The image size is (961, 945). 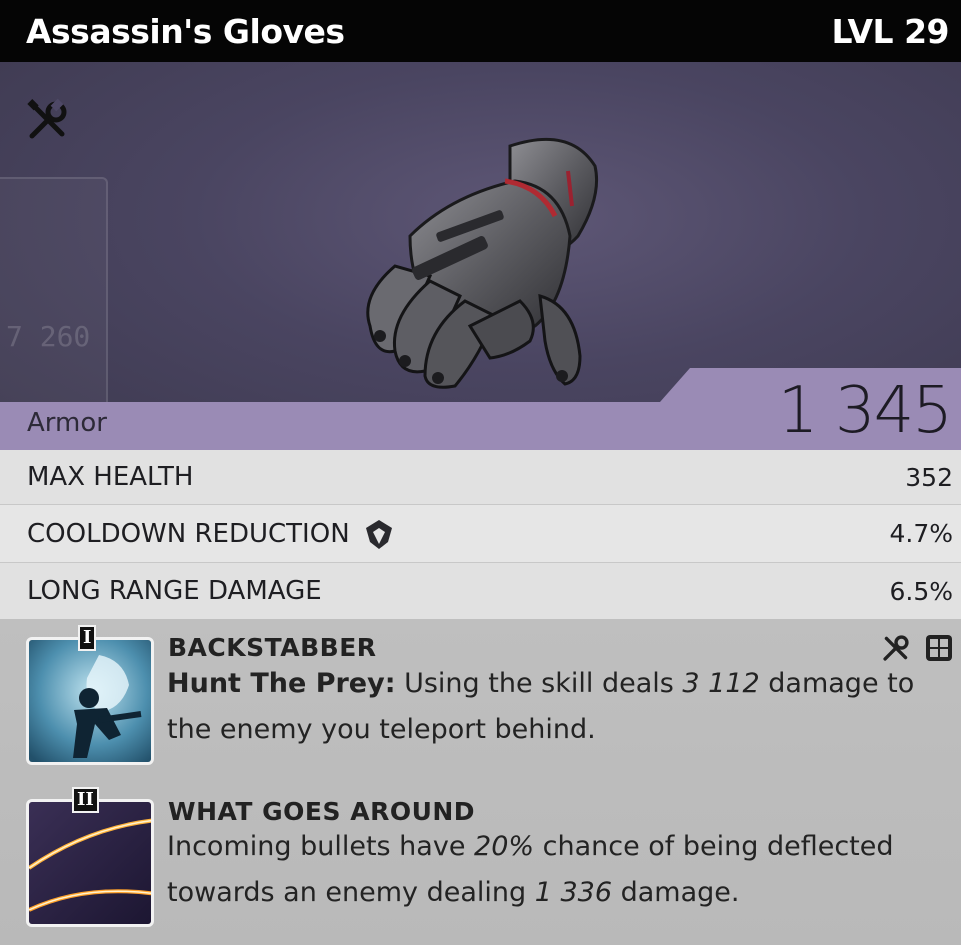 What do you see at coordinates (539, 683) in the screenshot?
I see `mod-desc-text: Using the skill deals` at bounding box center [539, 683].